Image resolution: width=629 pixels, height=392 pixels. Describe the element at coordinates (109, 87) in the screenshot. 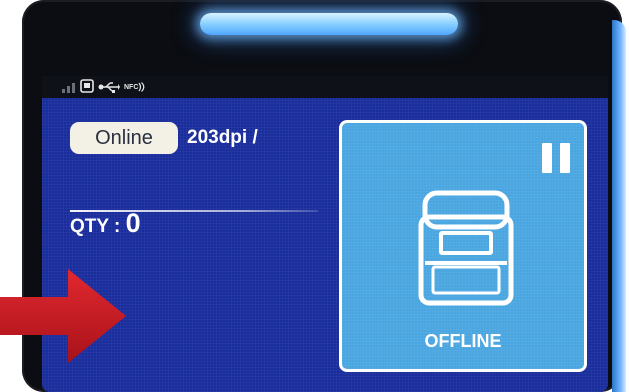

I see `usb-icon` at that location.